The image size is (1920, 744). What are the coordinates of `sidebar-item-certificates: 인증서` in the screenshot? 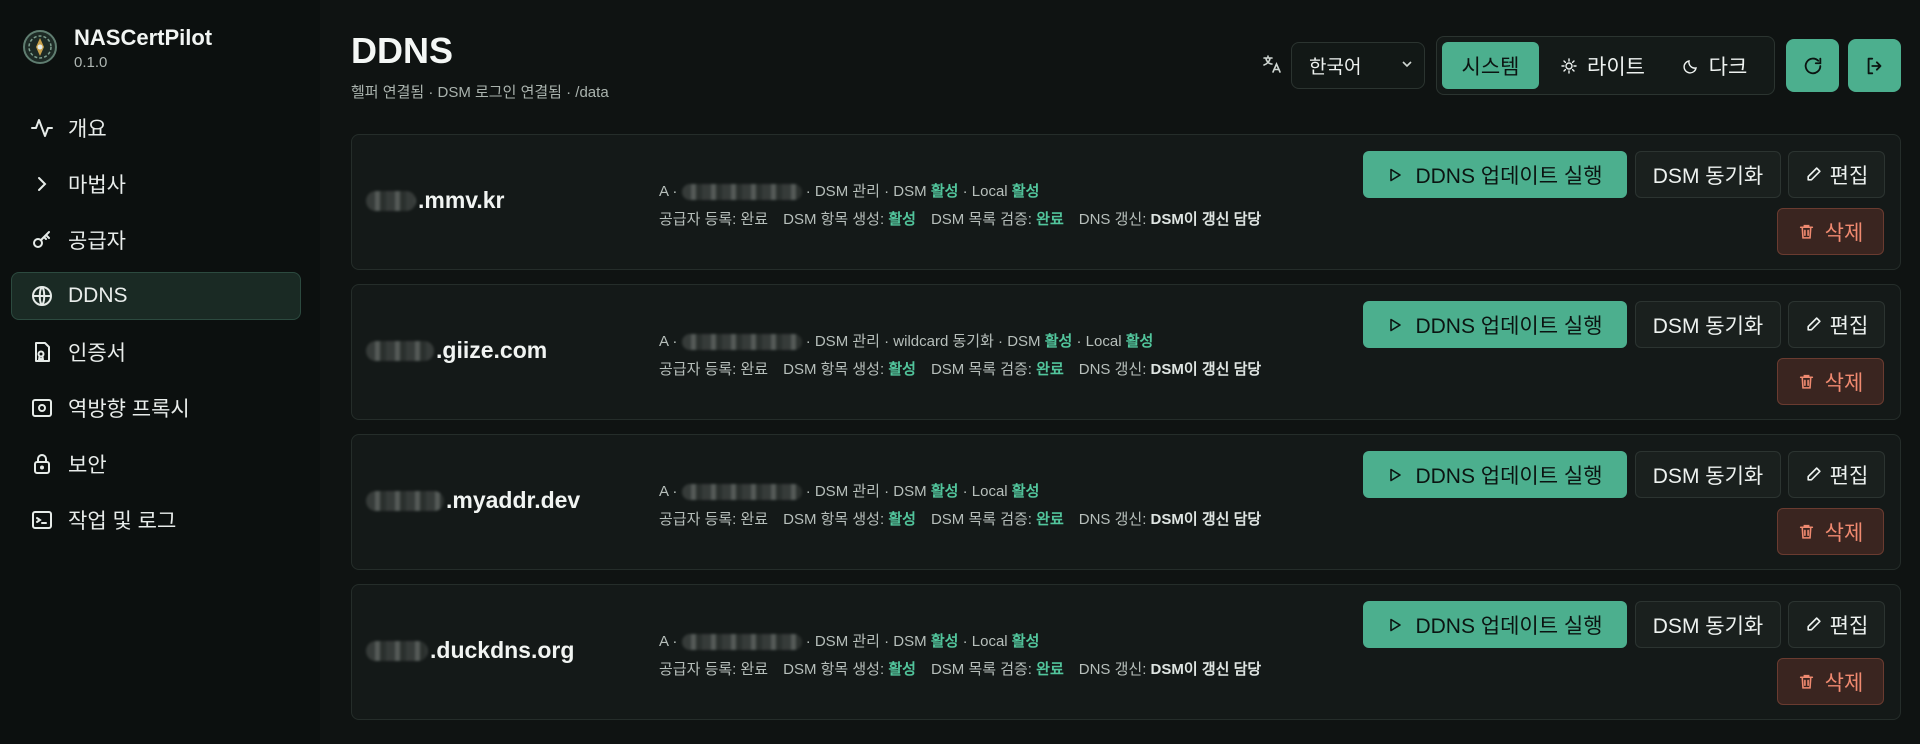 It's located at (156, 352).